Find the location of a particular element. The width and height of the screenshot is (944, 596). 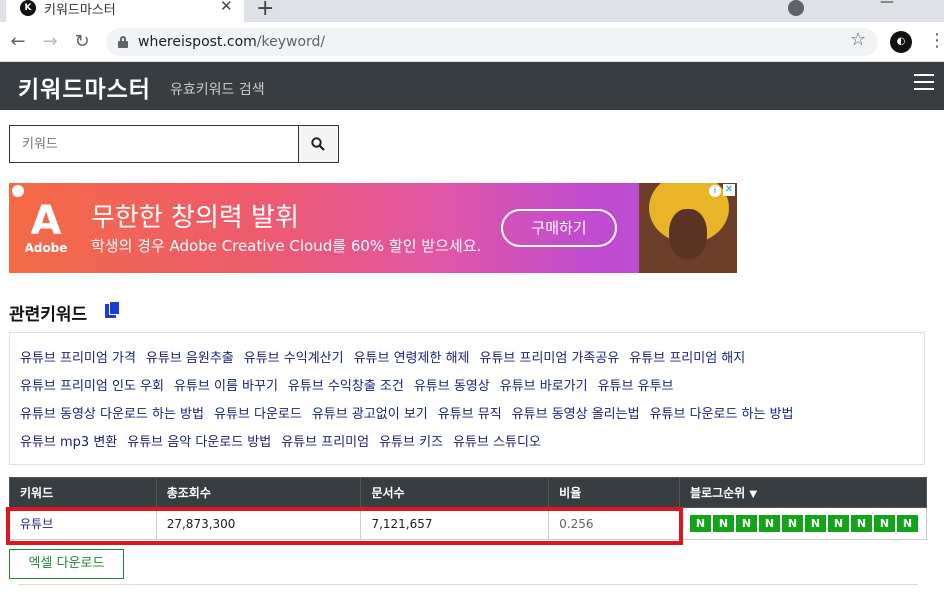

forward-icon: → is located at coordinates (50, 42).